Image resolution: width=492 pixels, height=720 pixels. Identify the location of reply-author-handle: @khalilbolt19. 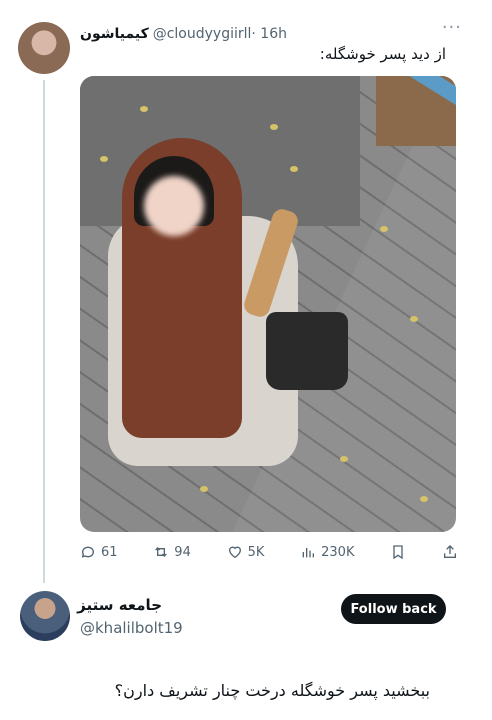
(131, 628).